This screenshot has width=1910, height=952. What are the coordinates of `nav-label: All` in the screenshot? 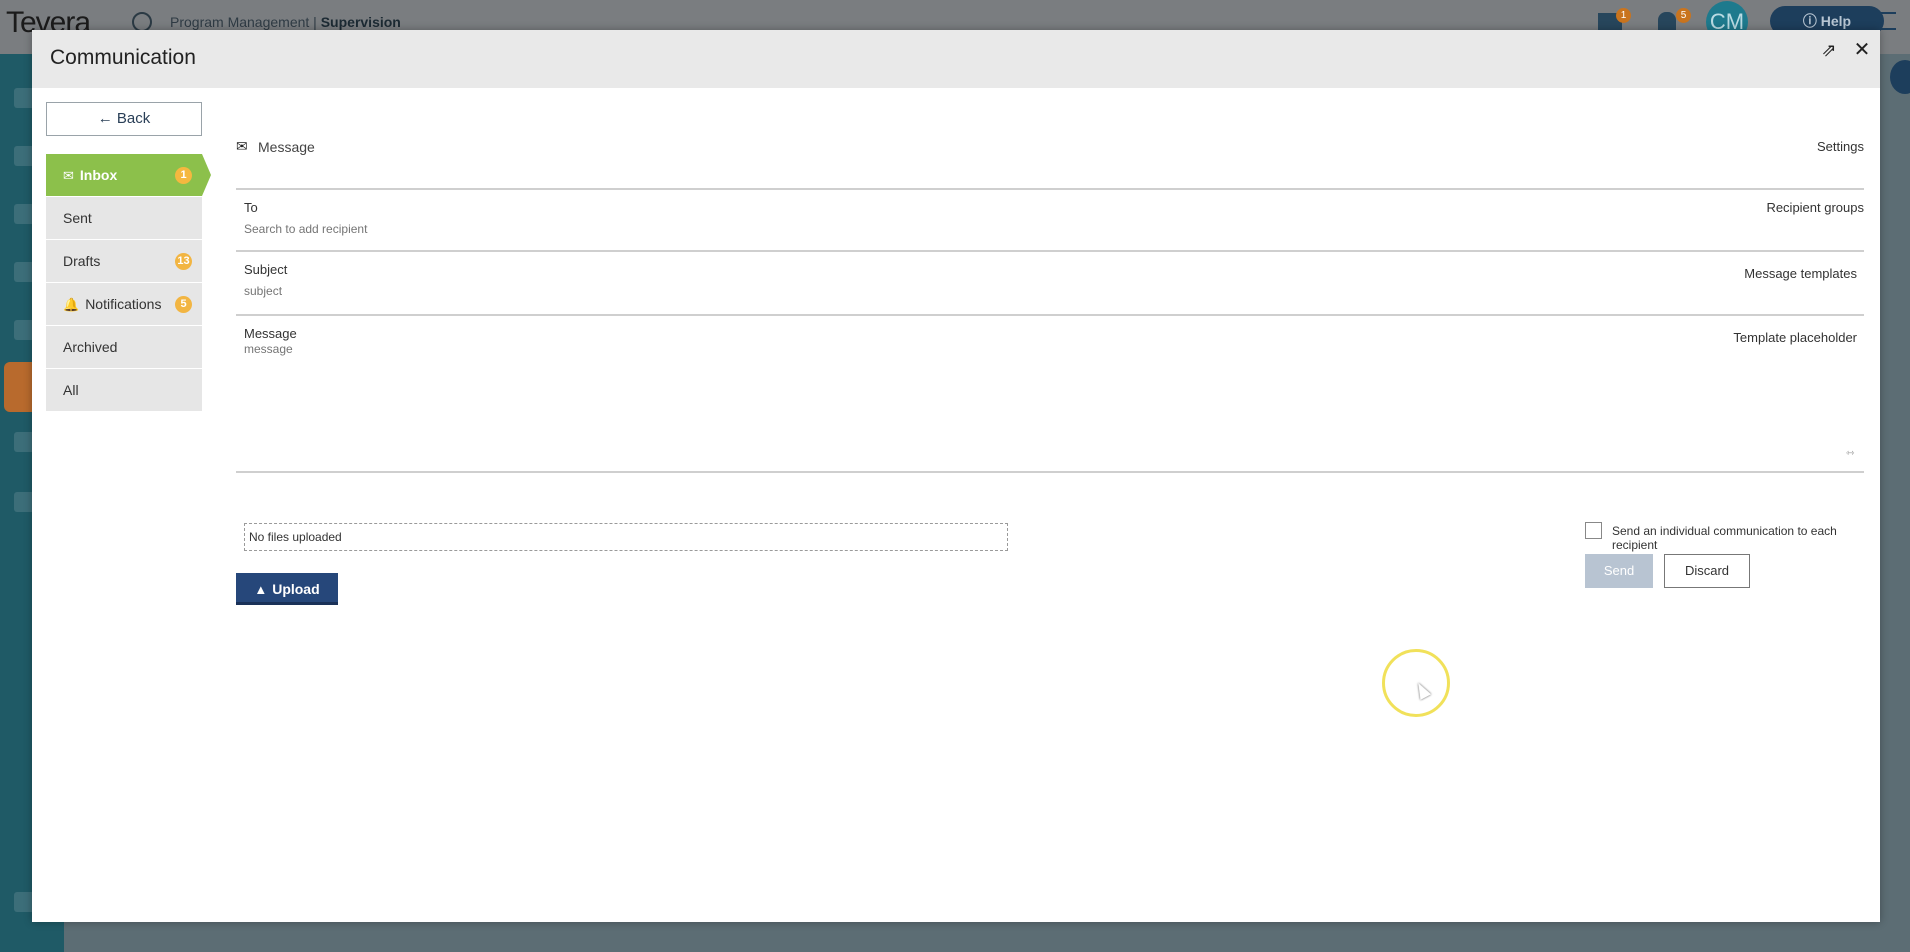 It's located at (71, 390).